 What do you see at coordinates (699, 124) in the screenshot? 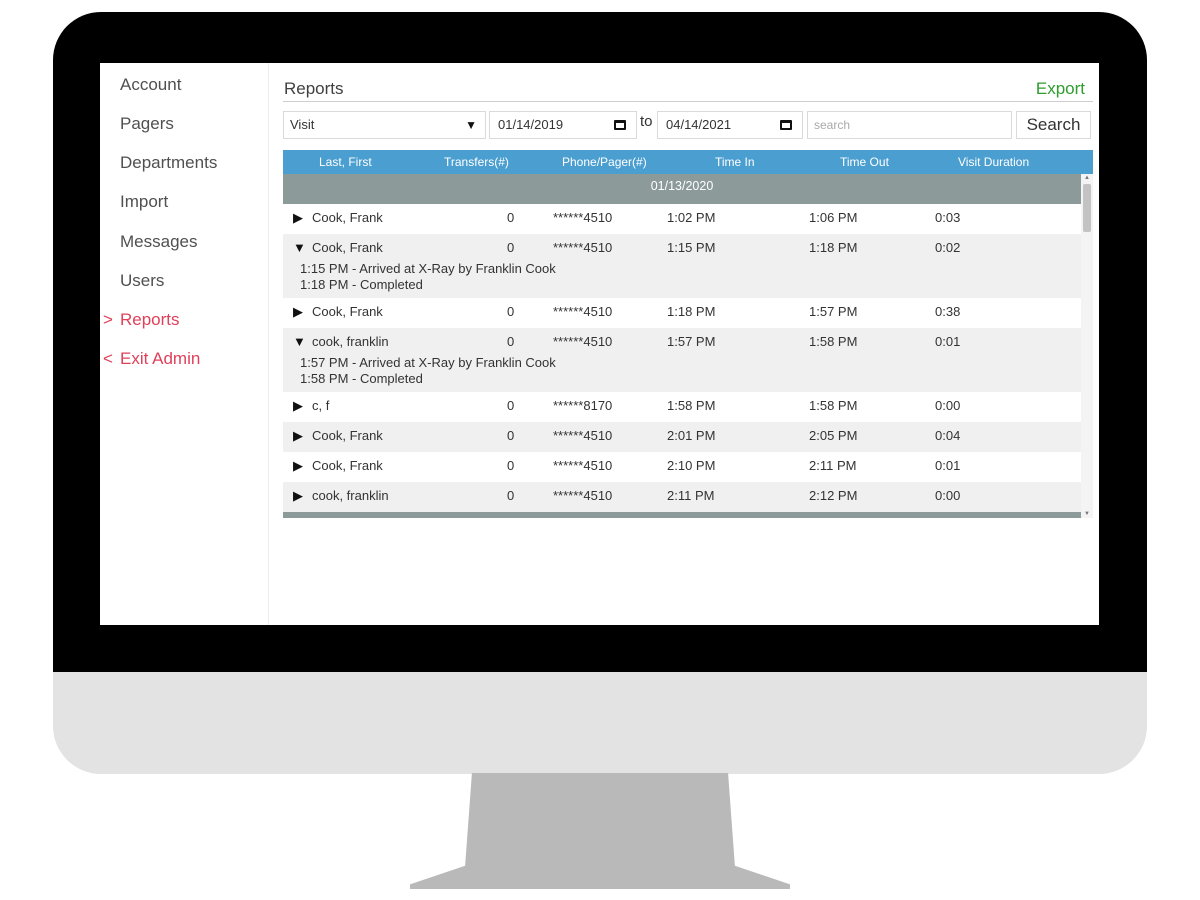
I see `to-date-value: 04/14/2021` at bounding box center [699, 124].